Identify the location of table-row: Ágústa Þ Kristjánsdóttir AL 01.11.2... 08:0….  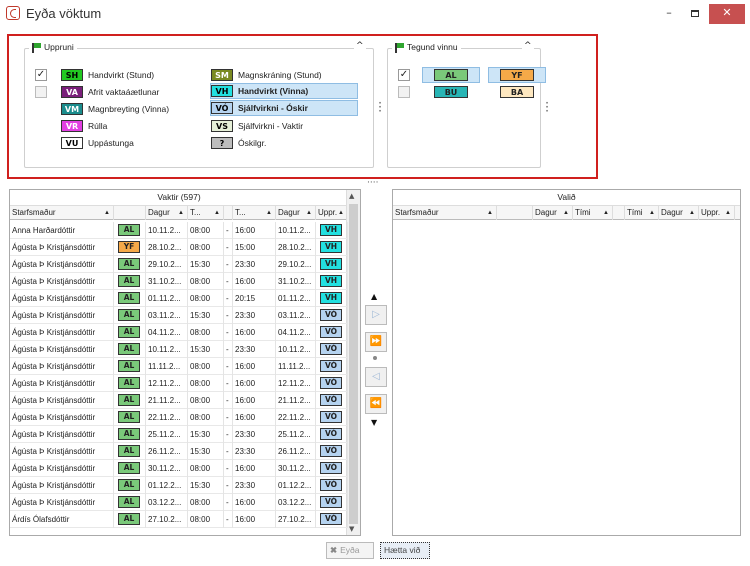
(179, 298).